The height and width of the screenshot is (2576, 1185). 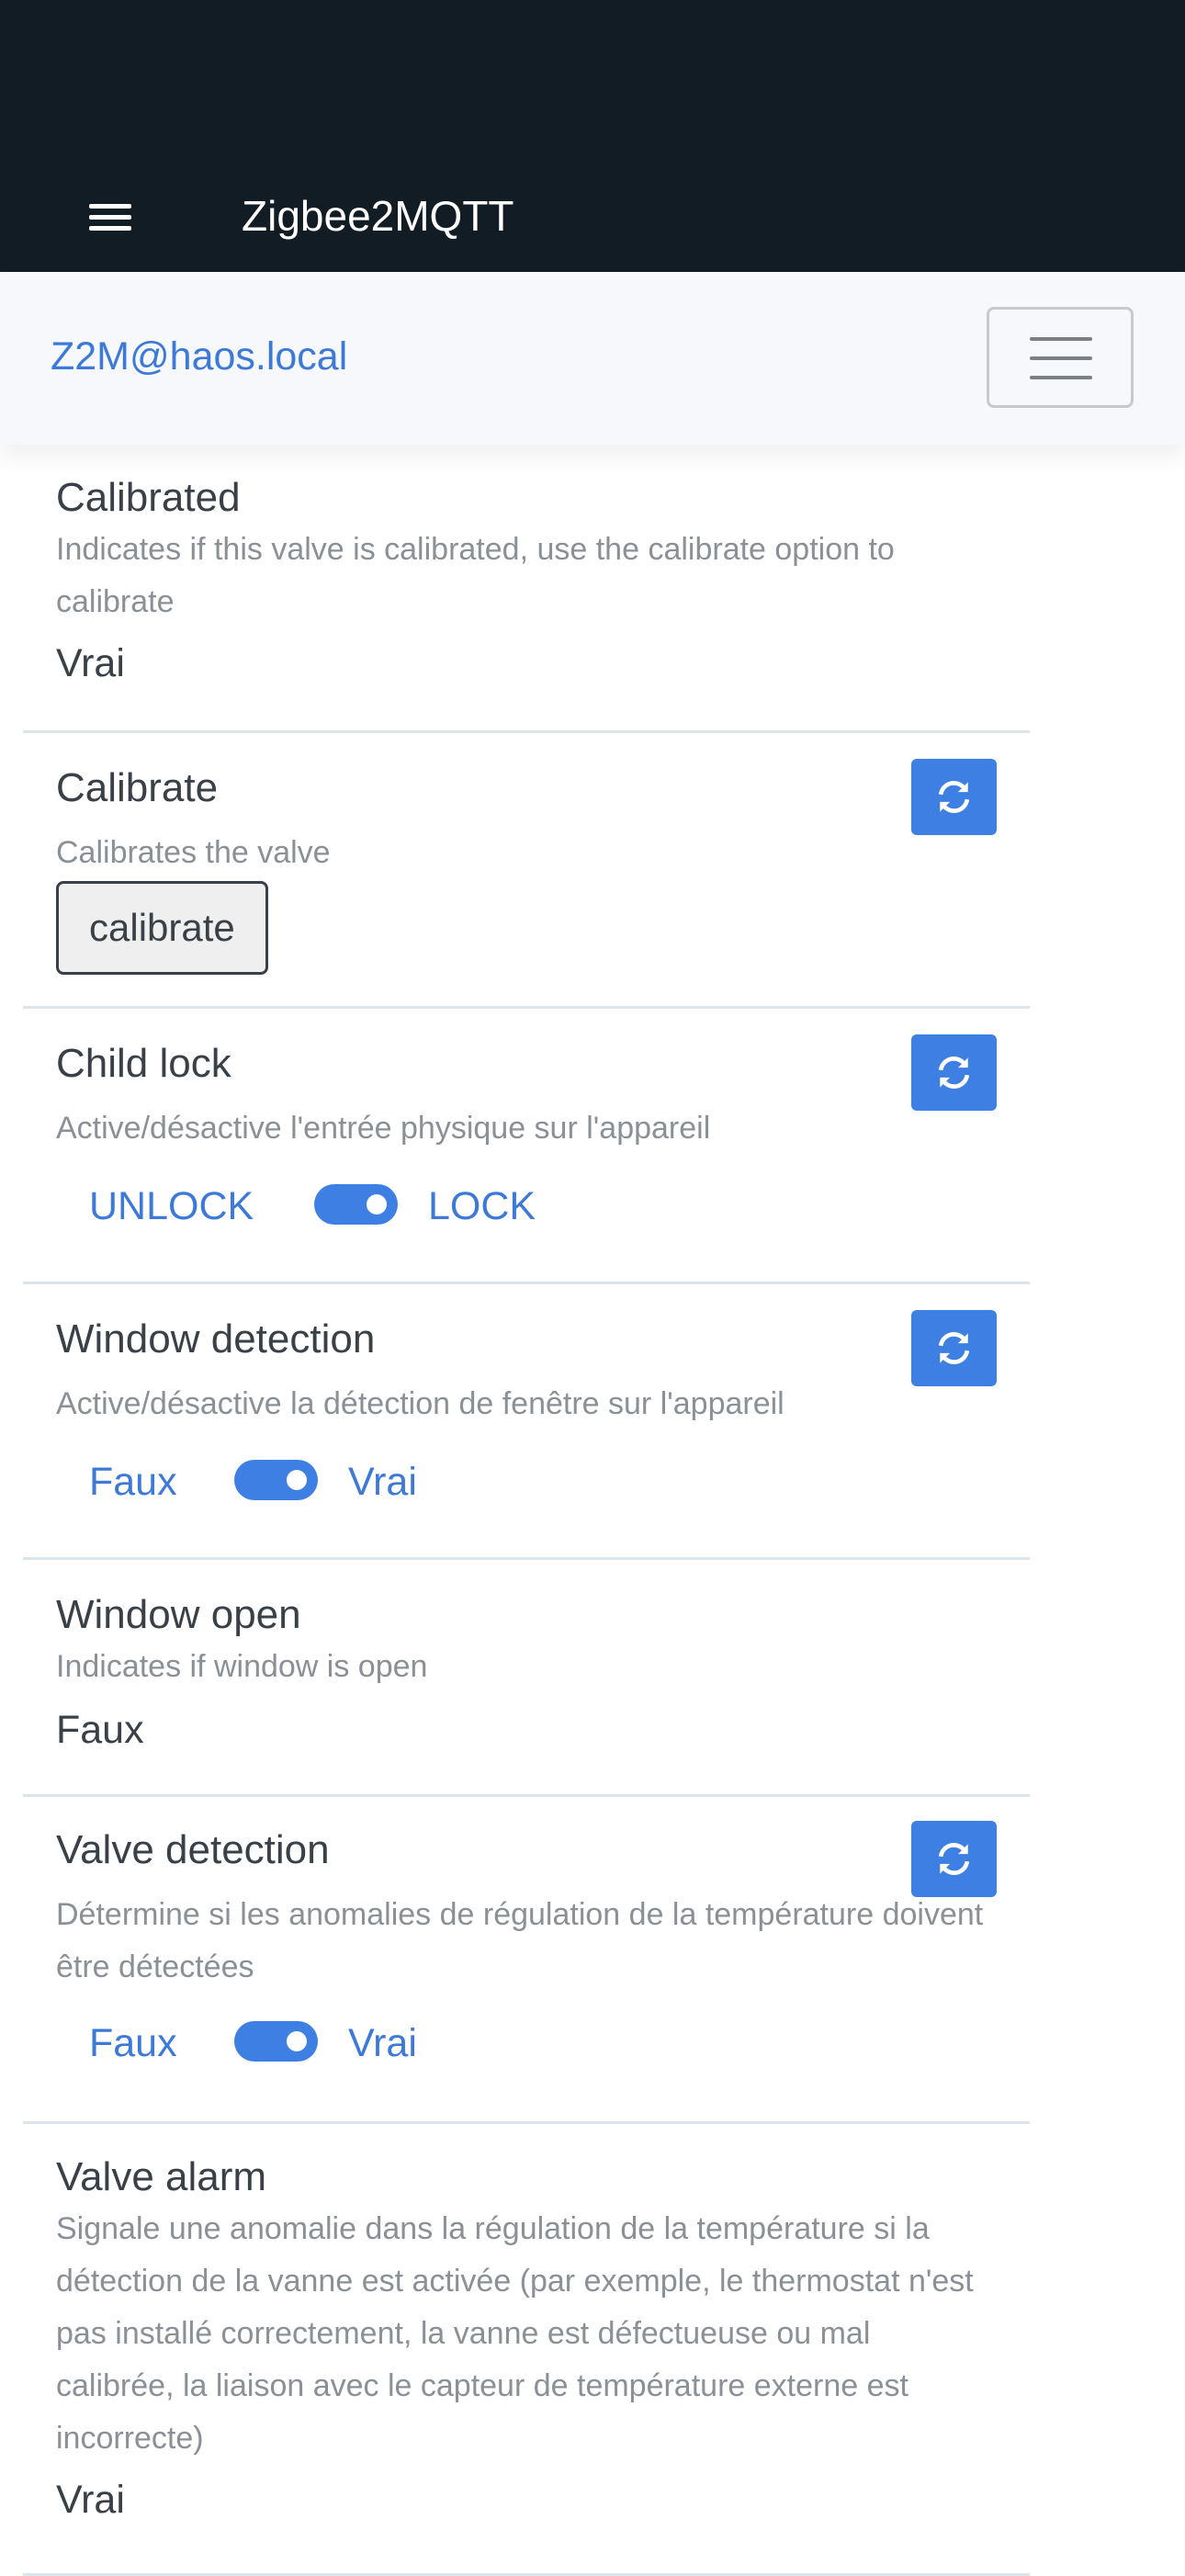 What do you see at coordinates (171, 1206) in the screenshot?
I see `toggle-off-label: UNLOCK` at bounding box center [171, 1206].